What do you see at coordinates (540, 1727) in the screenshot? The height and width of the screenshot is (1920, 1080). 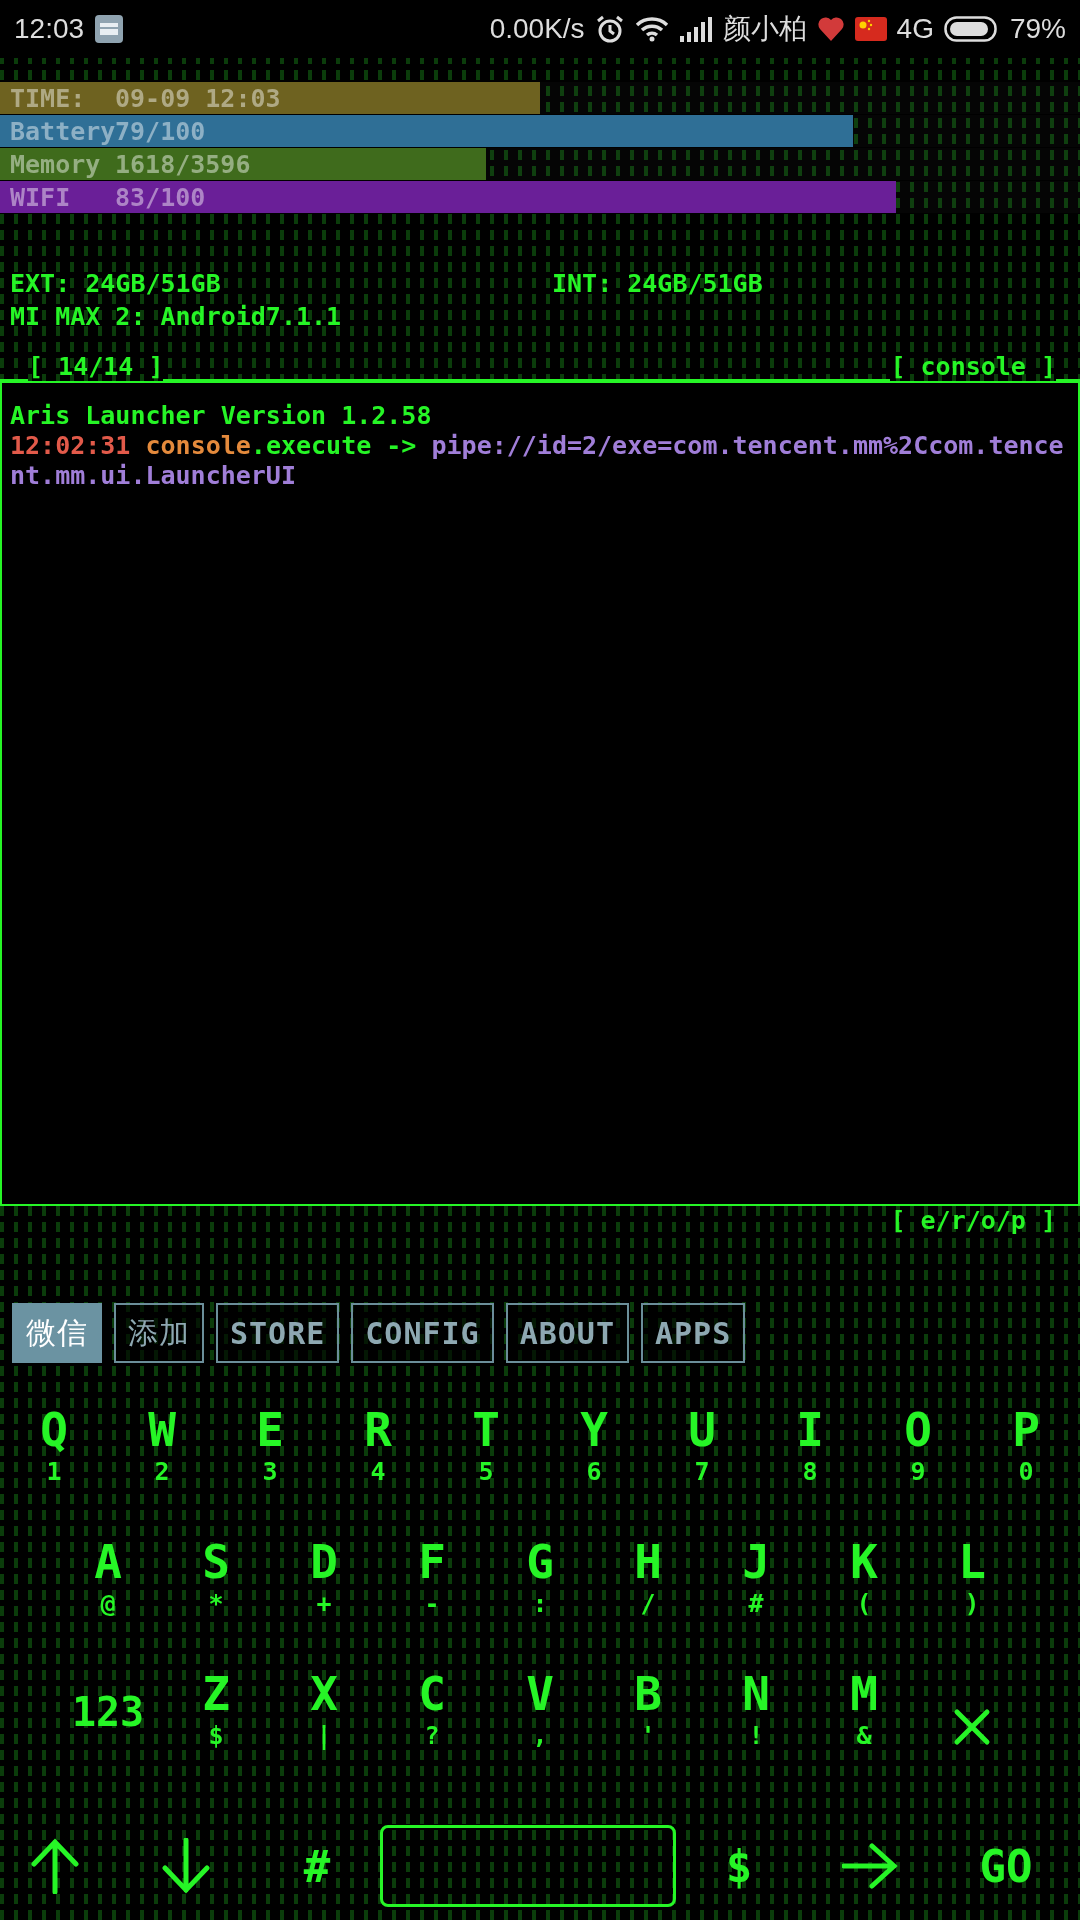 I see `keyboard-key: V ,` at bounding box center [540, 1727].